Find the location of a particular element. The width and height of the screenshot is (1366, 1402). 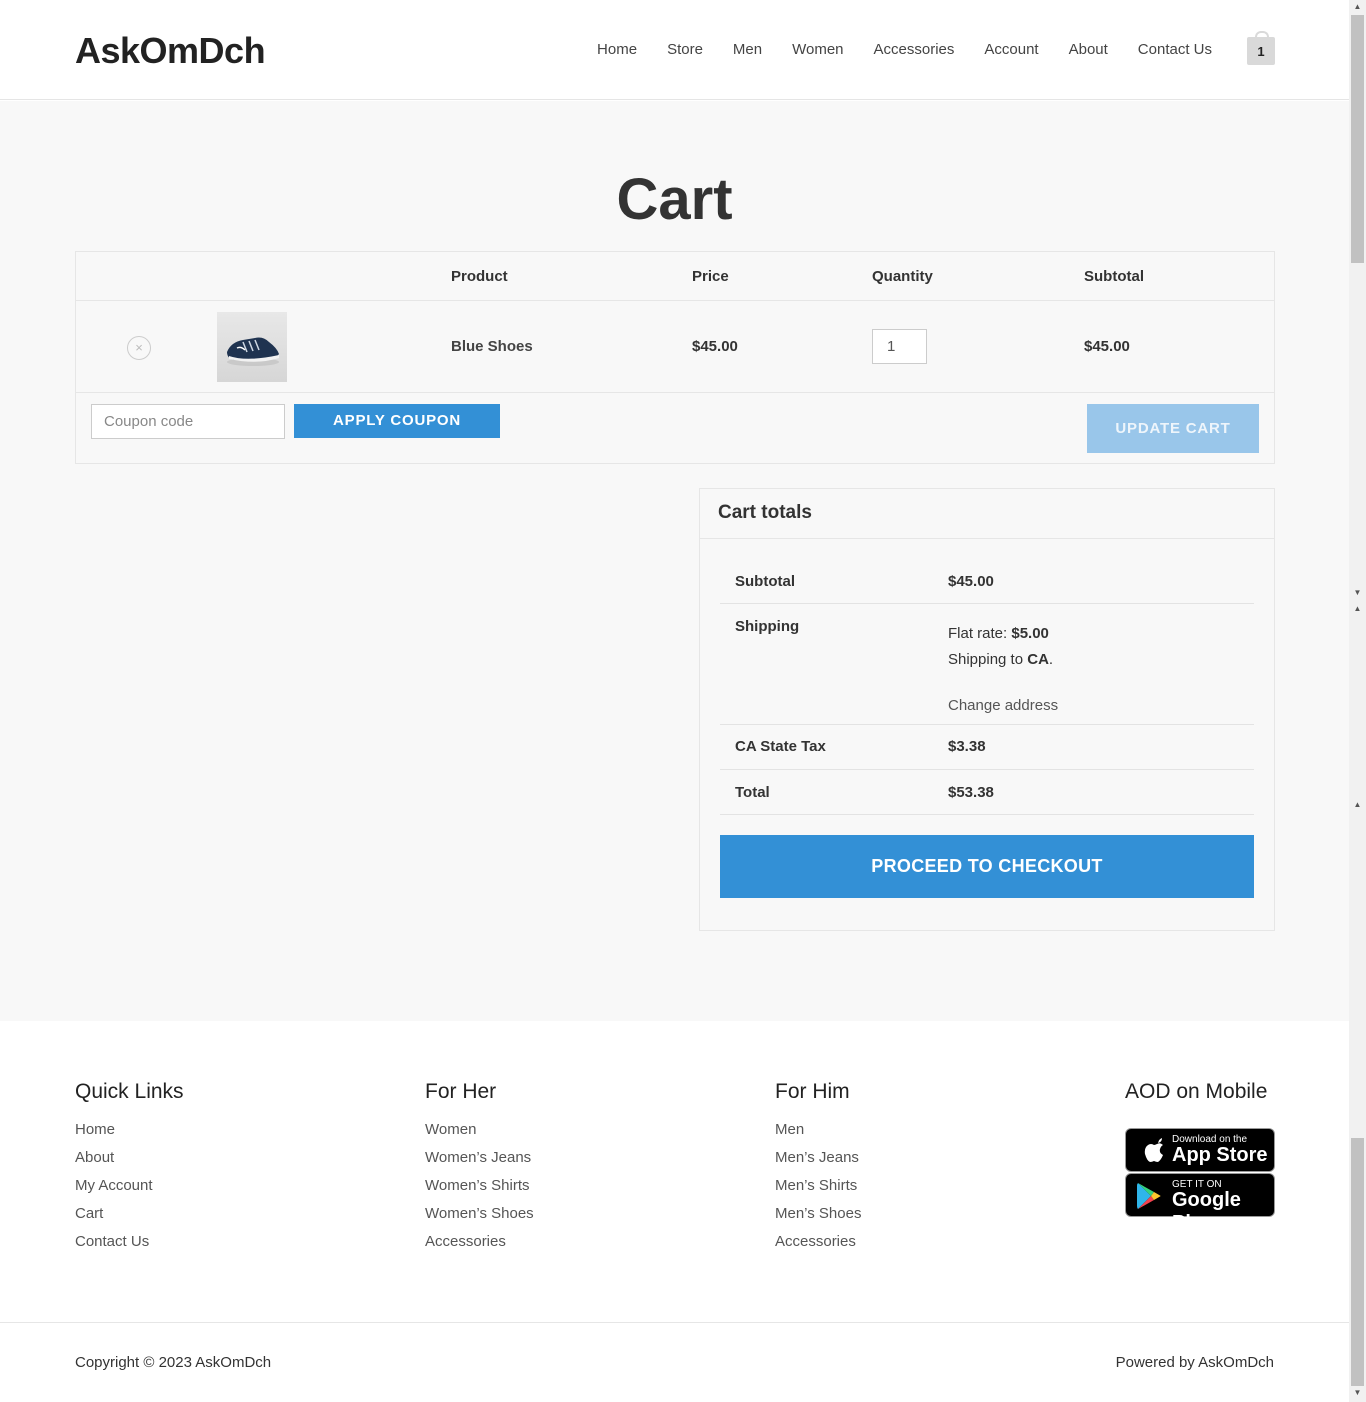

powered-by-text: Powered by AskOmDch is located at coordinates (1194, 1362).